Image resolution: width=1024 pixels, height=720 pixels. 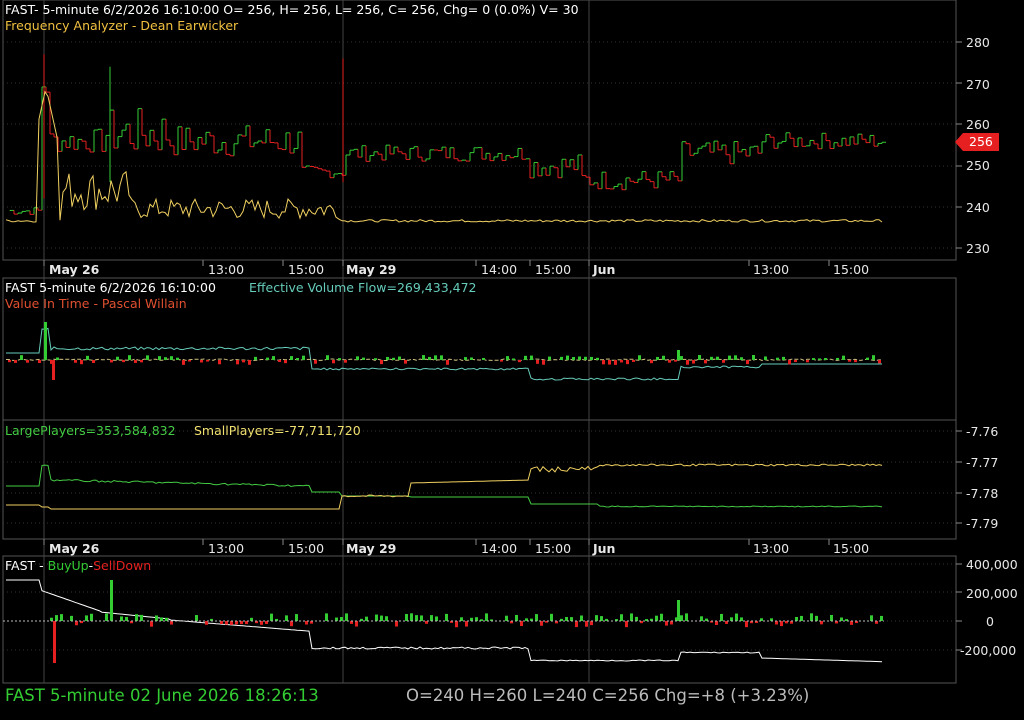 I want to click on pane4-axis-400k: 400,000, so click(x=992, y=564).